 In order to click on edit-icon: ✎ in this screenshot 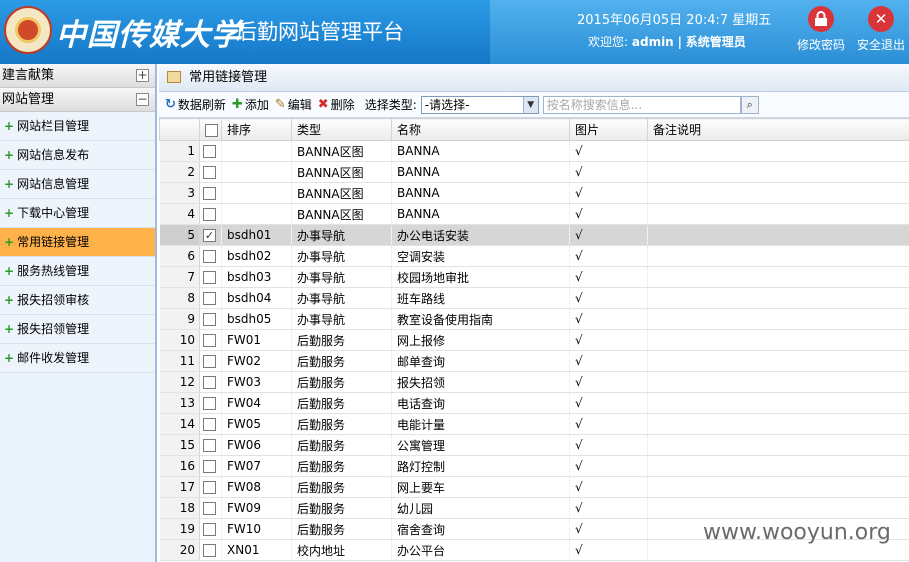, I will do `click(280, 104)`.